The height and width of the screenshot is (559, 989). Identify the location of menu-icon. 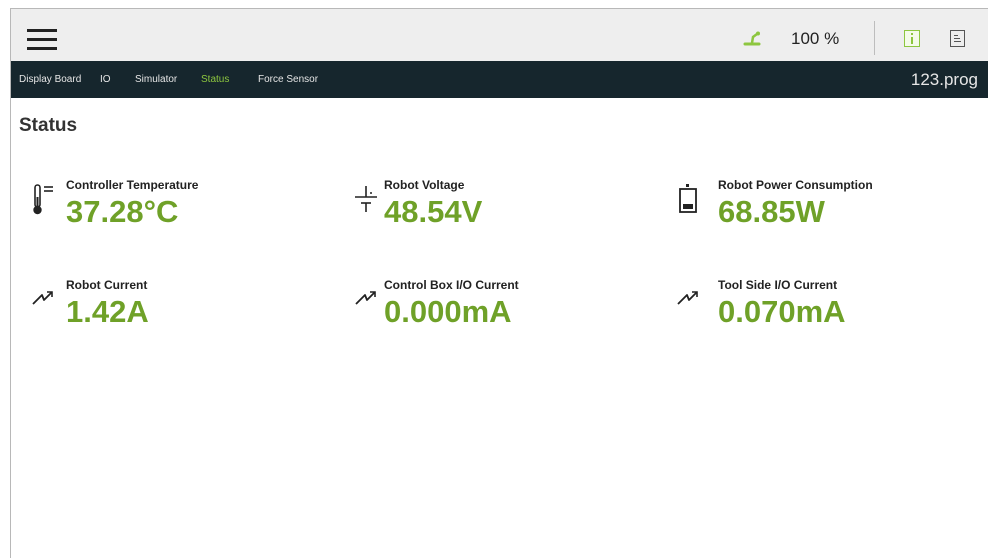
(42, 40).